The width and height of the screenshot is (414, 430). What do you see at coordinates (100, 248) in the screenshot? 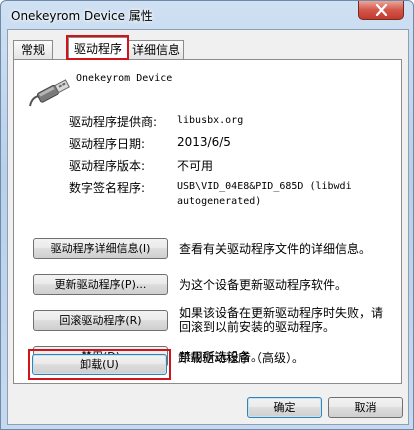
I see `driver-details-button: 驱动程序详细信息(I)` at bounding box center [100, 248].